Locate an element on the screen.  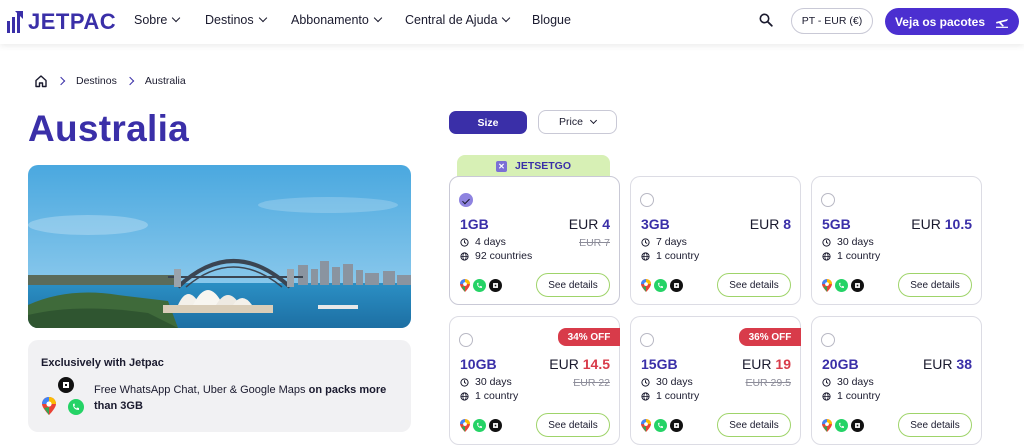
sort-by-price-button: Price is located at coordinates (577, 122).